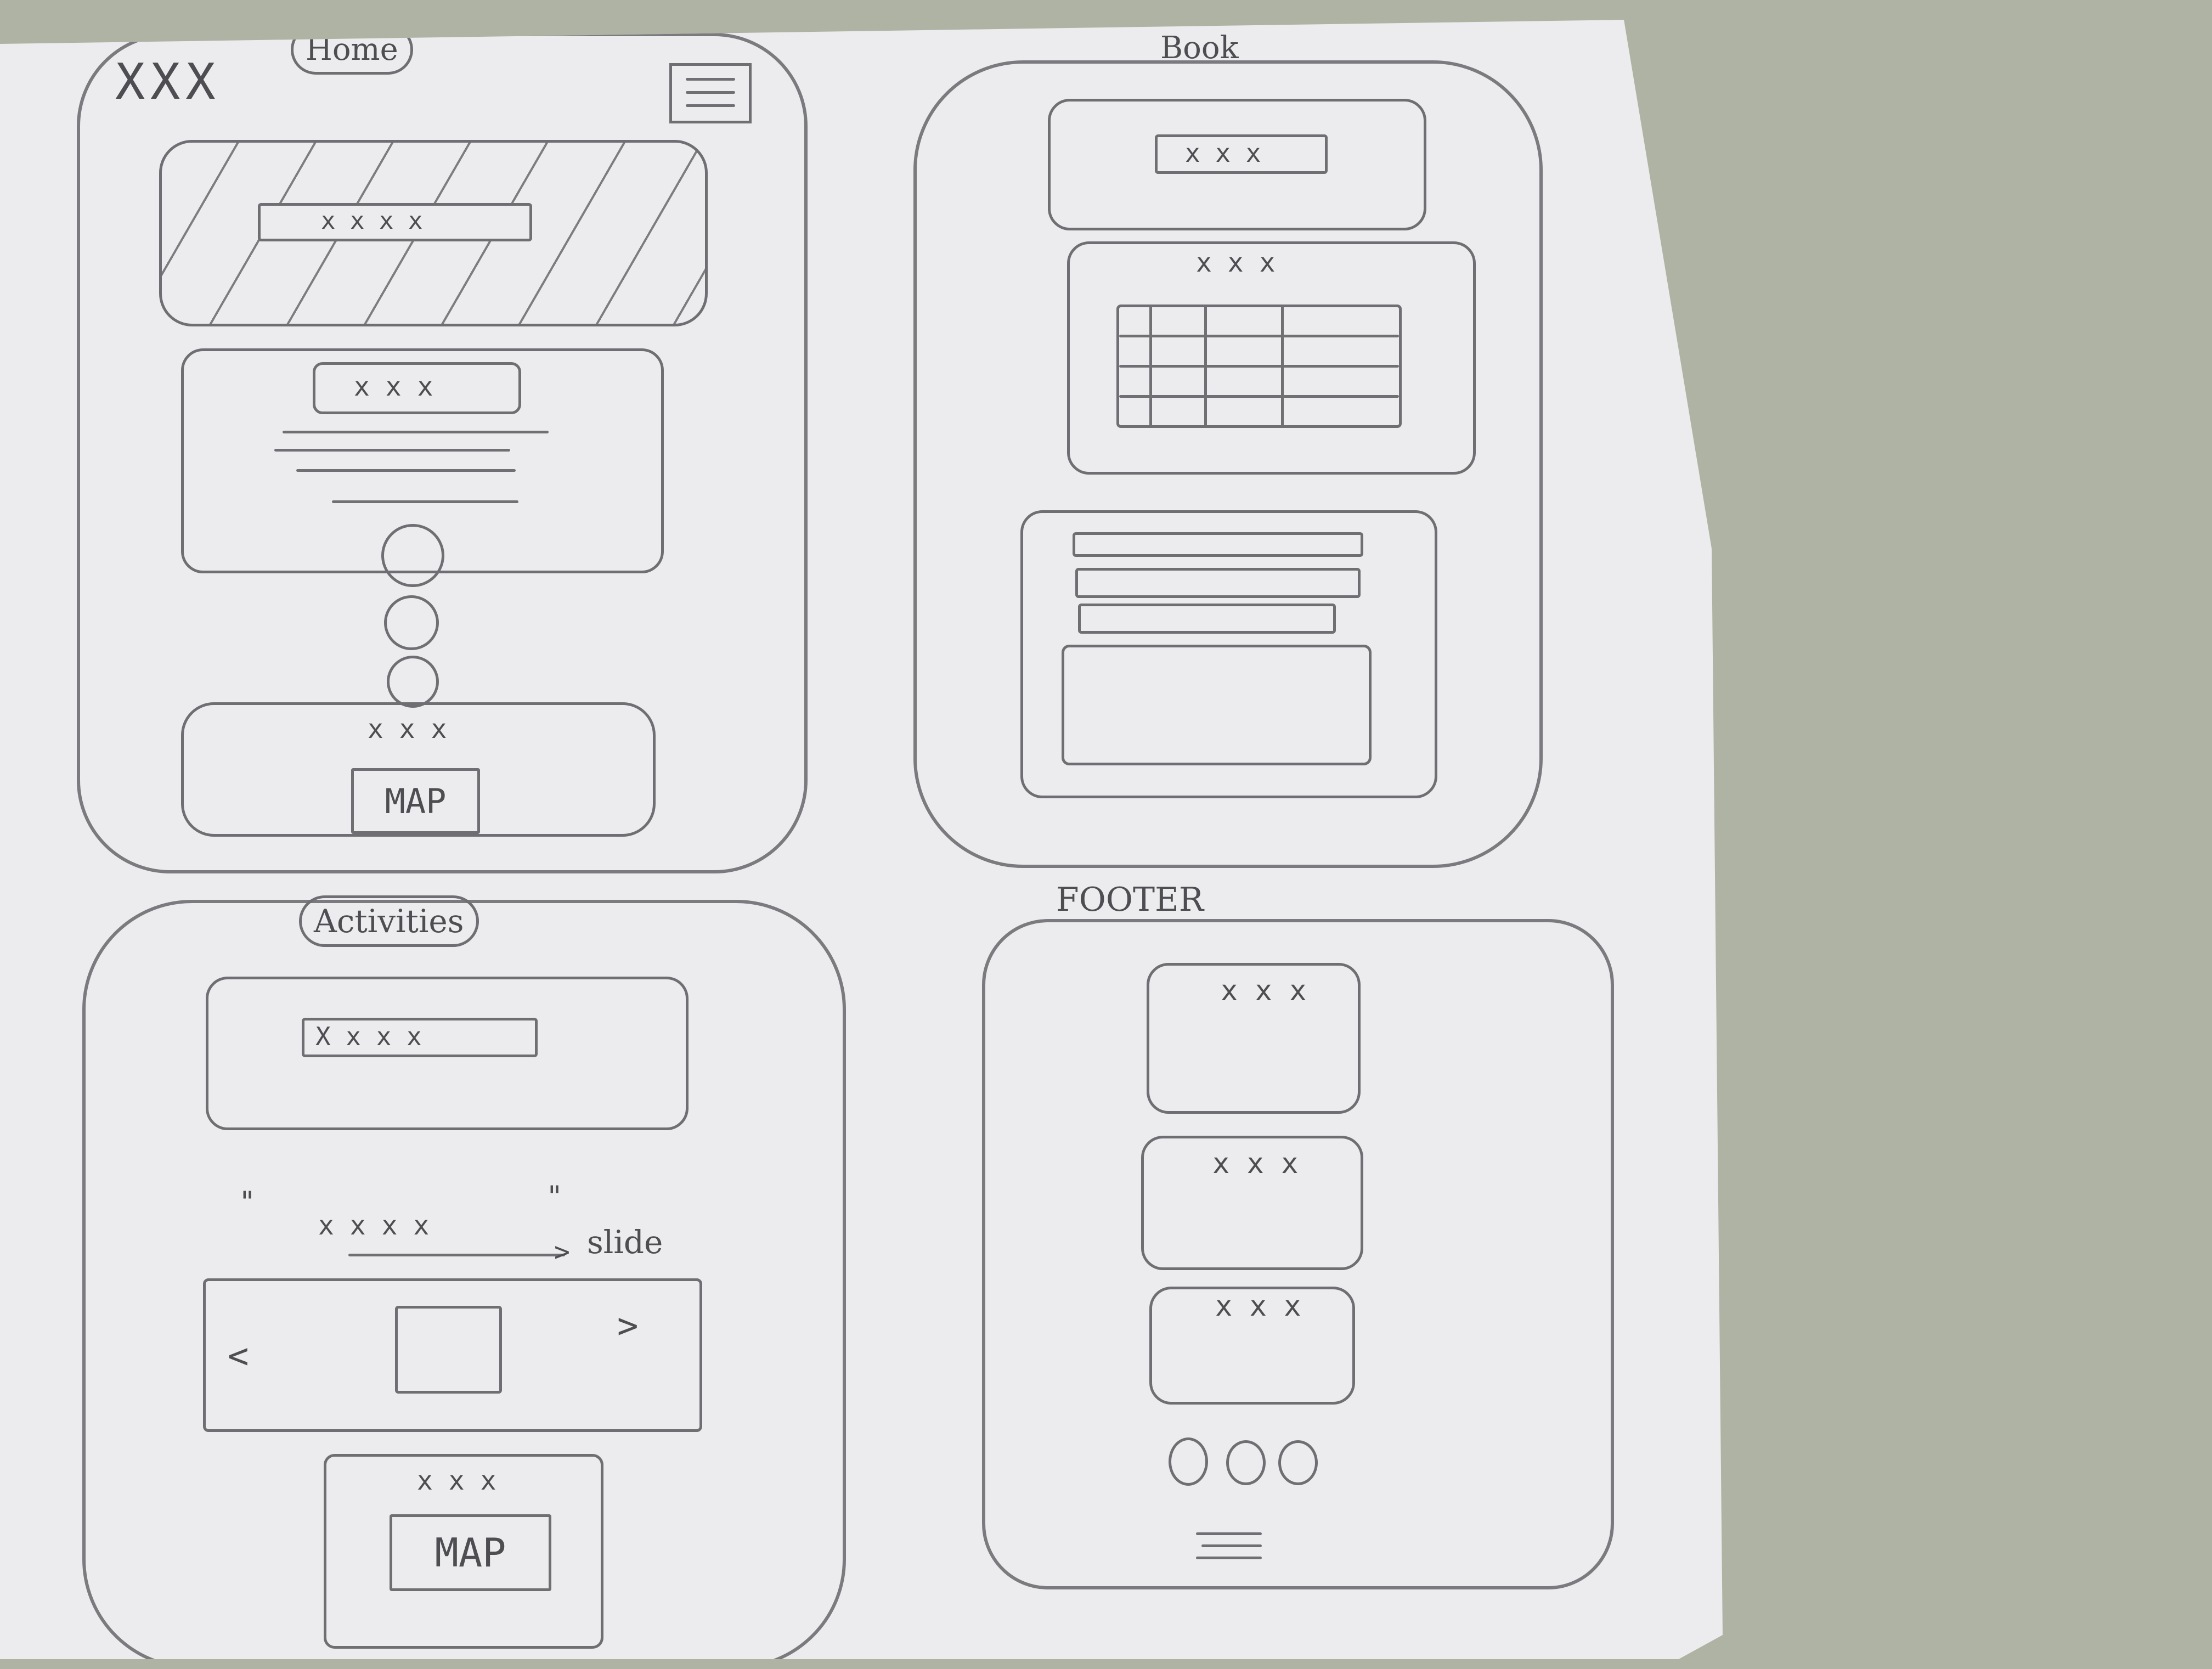 This screenshot has width=2212, height=1669. Describe the element at coordinates (420, 1037) in the screenshot. I see `activities-banner-bar: X x x x` at that location.